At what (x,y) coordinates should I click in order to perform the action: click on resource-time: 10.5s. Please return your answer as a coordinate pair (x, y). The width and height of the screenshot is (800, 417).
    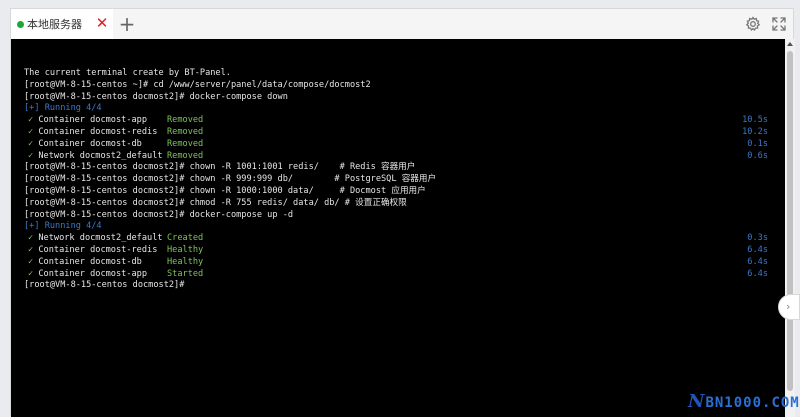
    Looking at the image, I should click on (755, 120).